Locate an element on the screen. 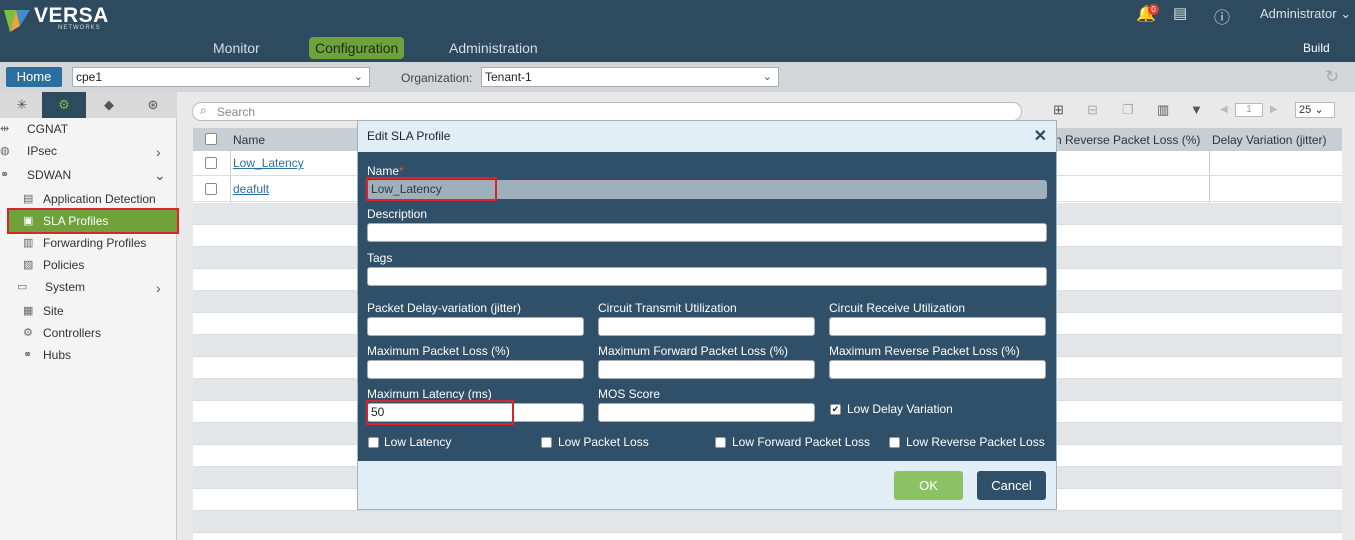 The image size is (1355, 540). empty-row is located at coordinates (767, 522).